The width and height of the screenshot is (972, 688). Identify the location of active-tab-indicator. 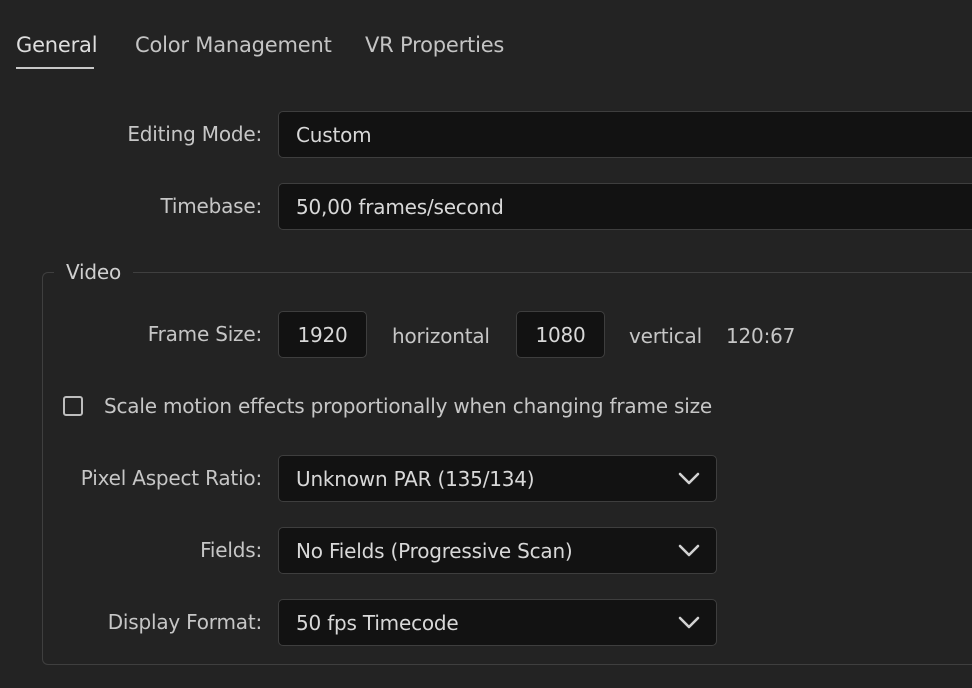
(55, 68).